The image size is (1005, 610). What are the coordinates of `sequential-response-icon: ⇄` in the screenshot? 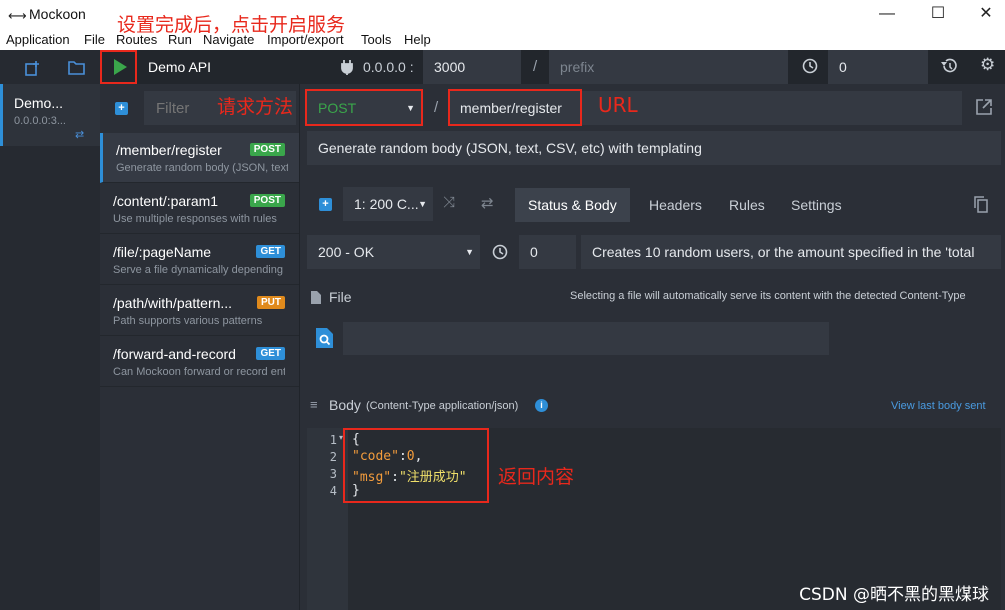 It's located at (487, 203).